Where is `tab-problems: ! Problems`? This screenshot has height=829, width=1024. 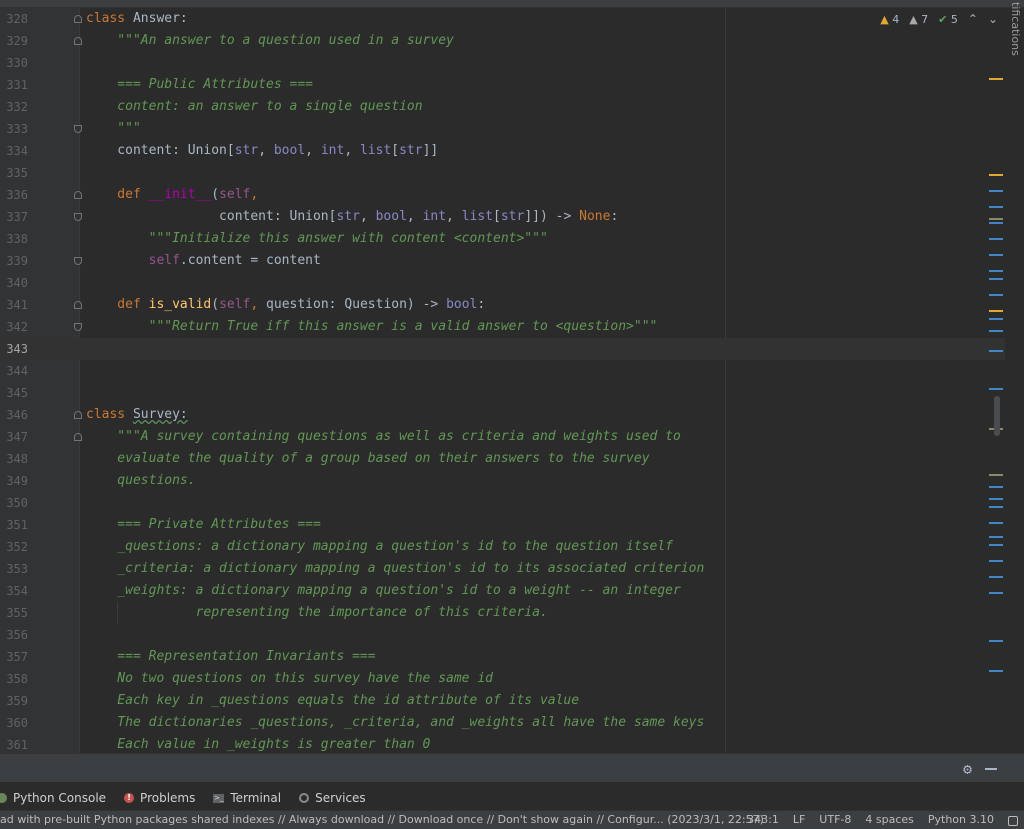 tab-problems: ! Problems is located at coordinates (159, 798).